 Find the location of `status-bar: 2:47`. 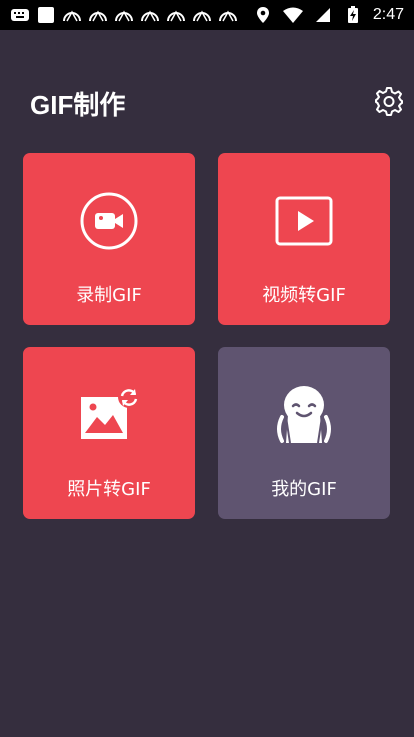

status-bar: 2:47 is located at coordinates (207, 15).